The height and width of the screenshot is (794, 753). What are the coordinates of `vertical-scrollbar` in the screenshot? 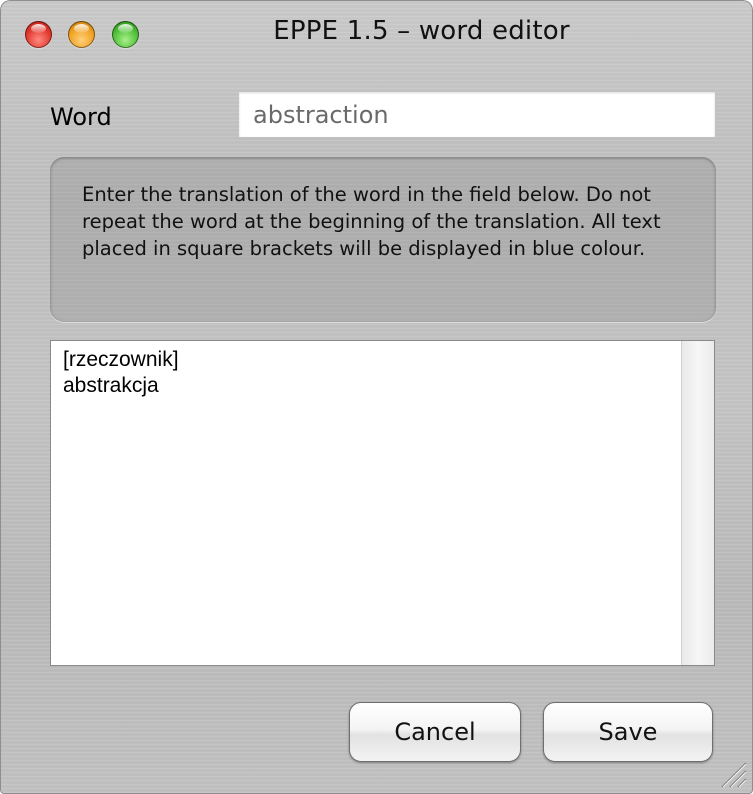 It's located at (697, 503).